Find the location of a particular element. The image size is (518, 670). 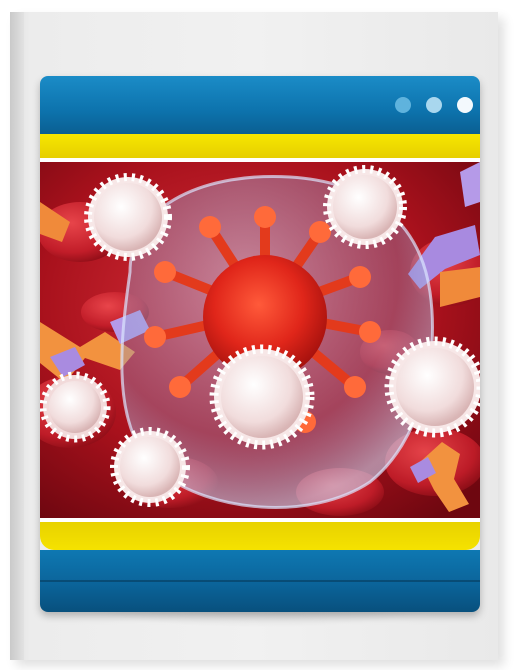

window-dot-3-icon is located at coordinates (465, 105).